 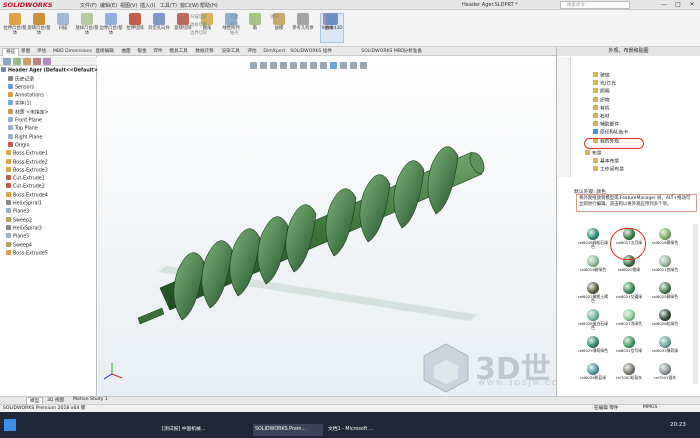 What do you see at coordinates (27, 61) in the screenshot?
I see `configuration-manager-icon` at bounding box center [27, 61].